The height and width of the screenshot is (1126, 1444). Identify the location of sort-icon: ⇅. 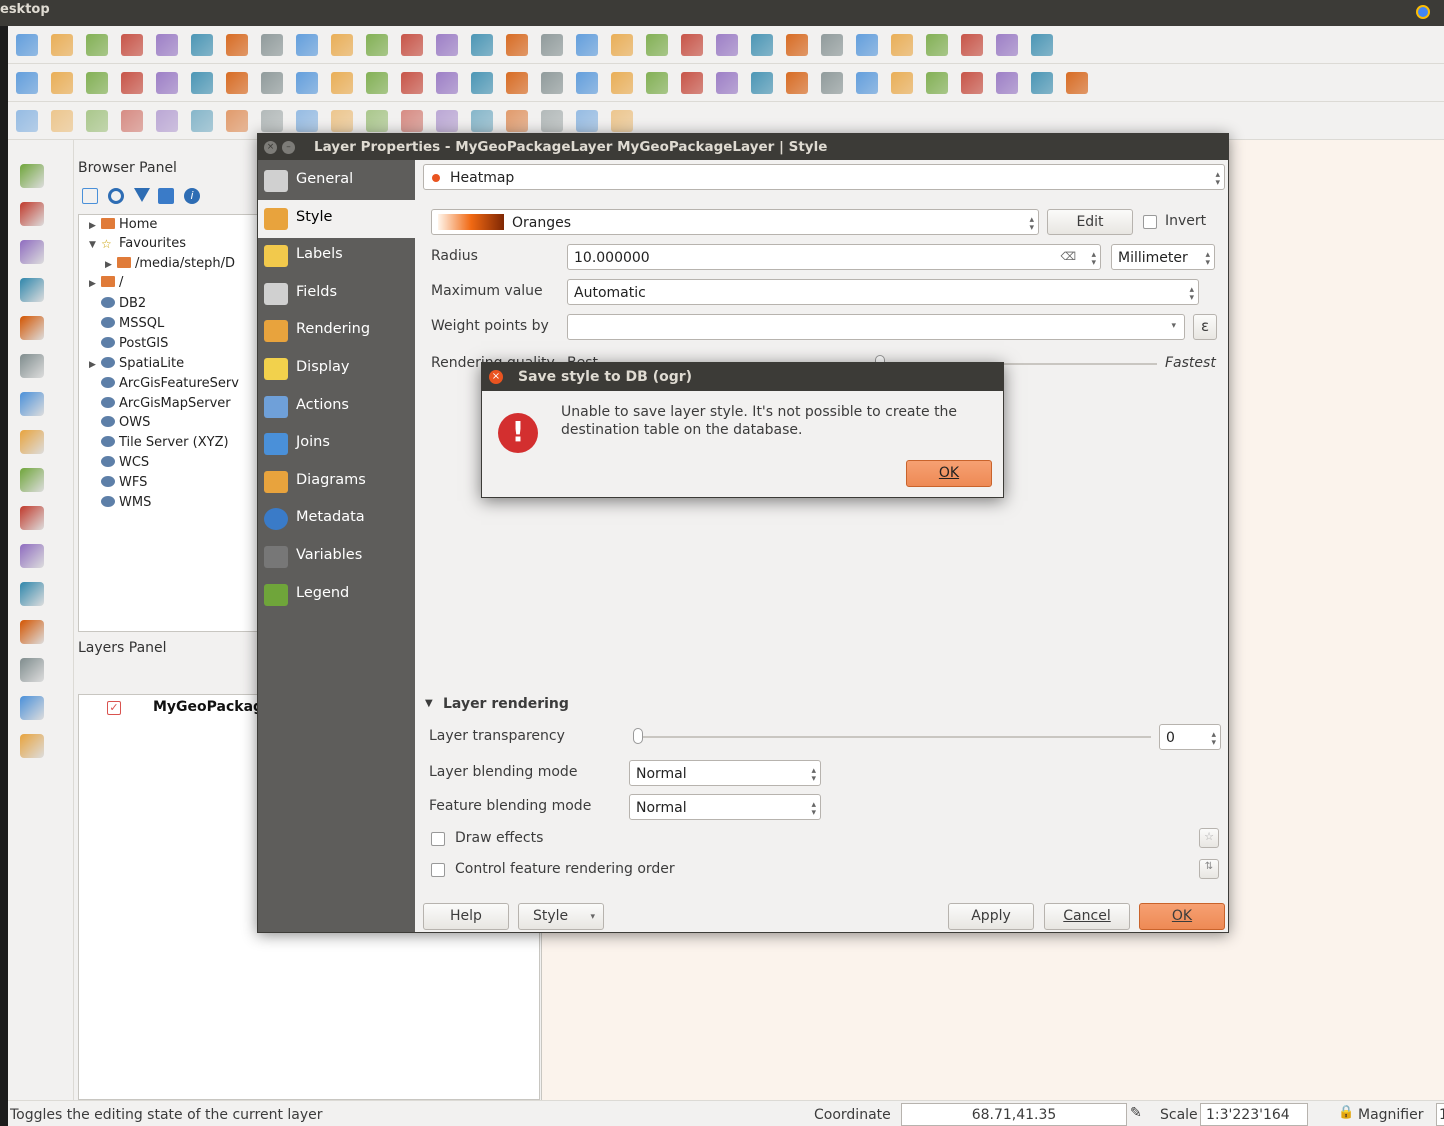
(1209, 869).